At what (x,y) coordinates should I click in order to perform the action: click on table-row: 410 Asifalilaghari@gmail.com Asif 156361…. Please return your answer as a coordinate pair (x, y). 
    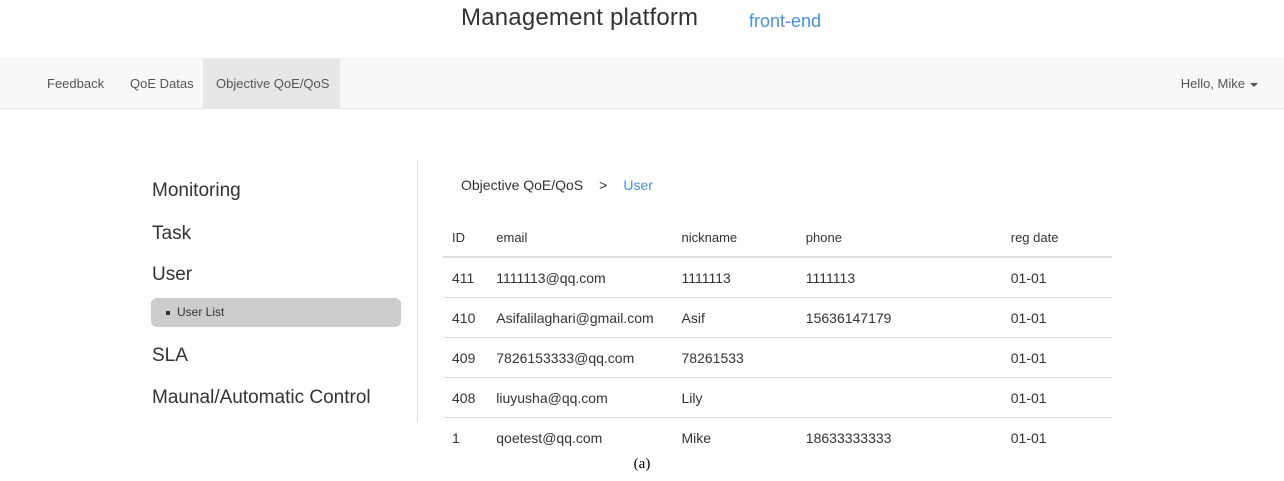
    Looking at the image, I should click on (777, 317).